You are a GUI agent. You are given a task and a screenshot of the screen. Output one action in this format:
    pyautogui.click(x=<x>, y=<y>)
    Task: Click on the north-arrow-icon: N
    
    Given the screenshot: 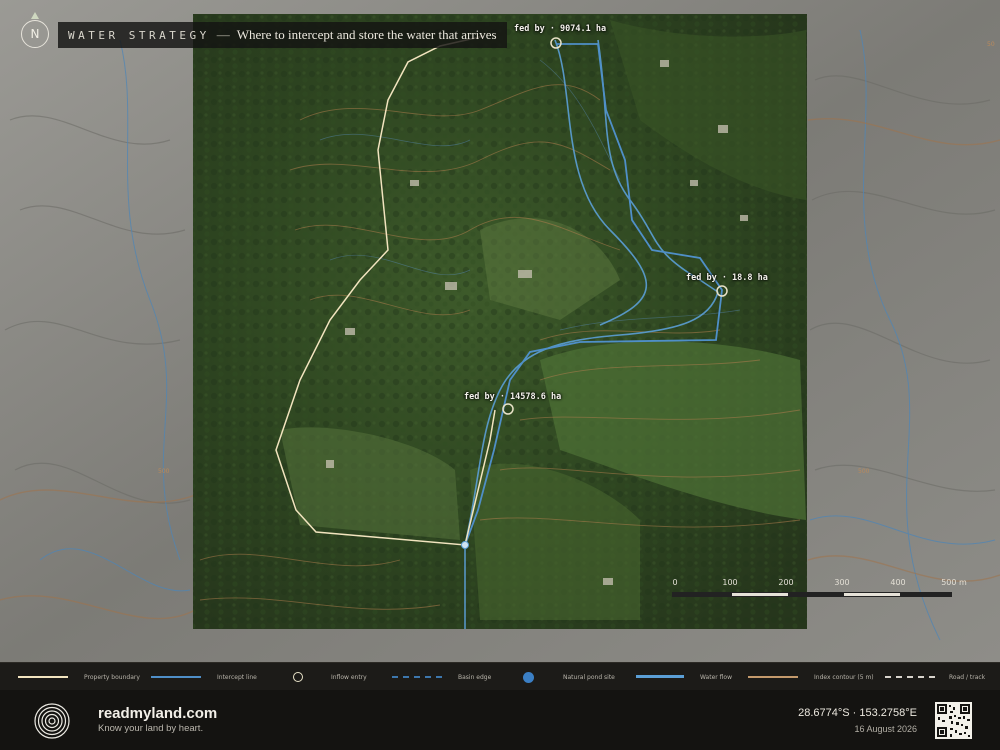 What is the action you would take?
    pyautogui.click(x=35, y=34)
    